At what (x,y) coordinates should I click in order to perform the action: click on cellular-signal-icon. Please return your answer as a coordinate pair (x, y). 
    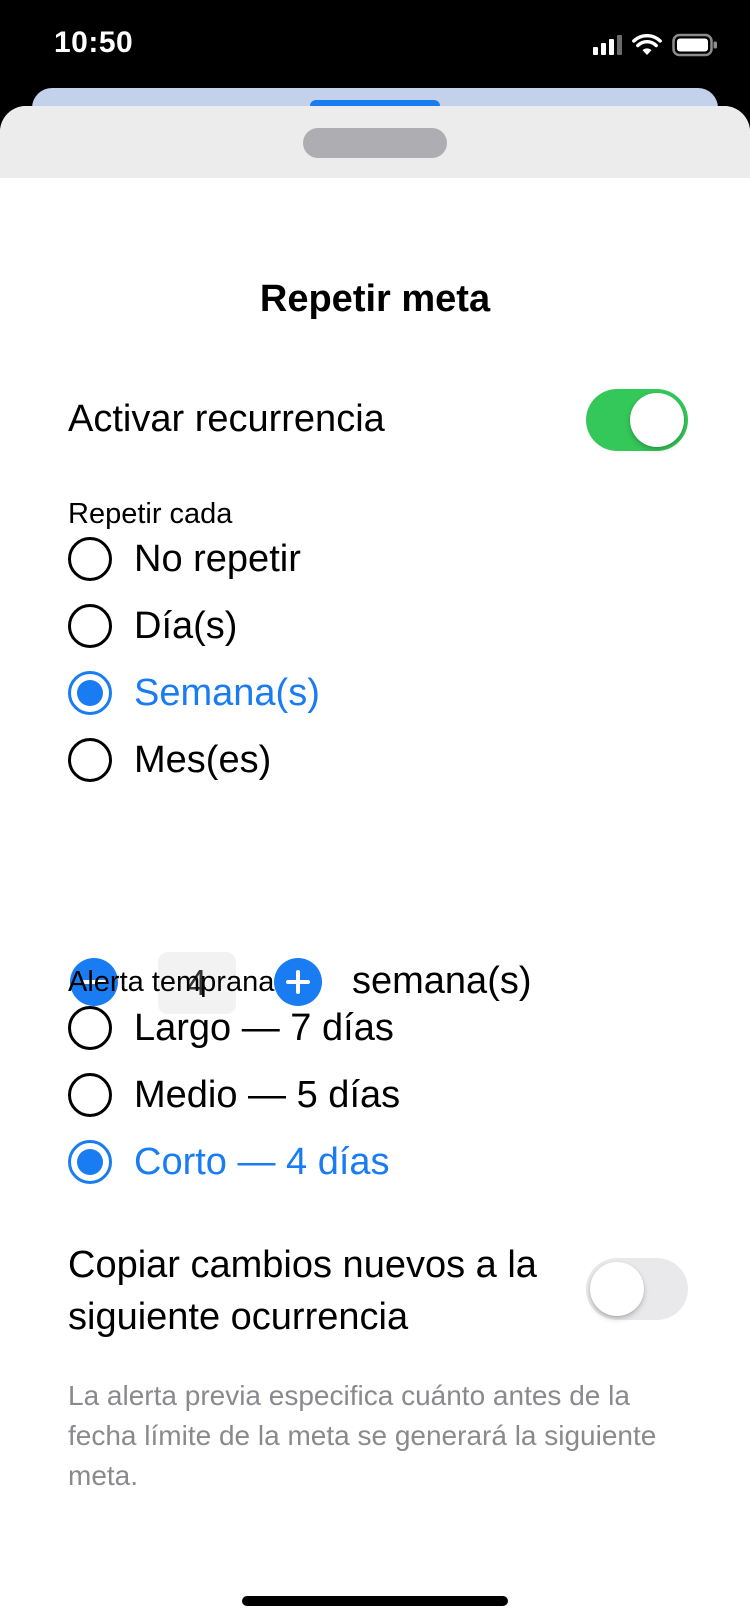
    Looking at the image, I should click on (607, 45).